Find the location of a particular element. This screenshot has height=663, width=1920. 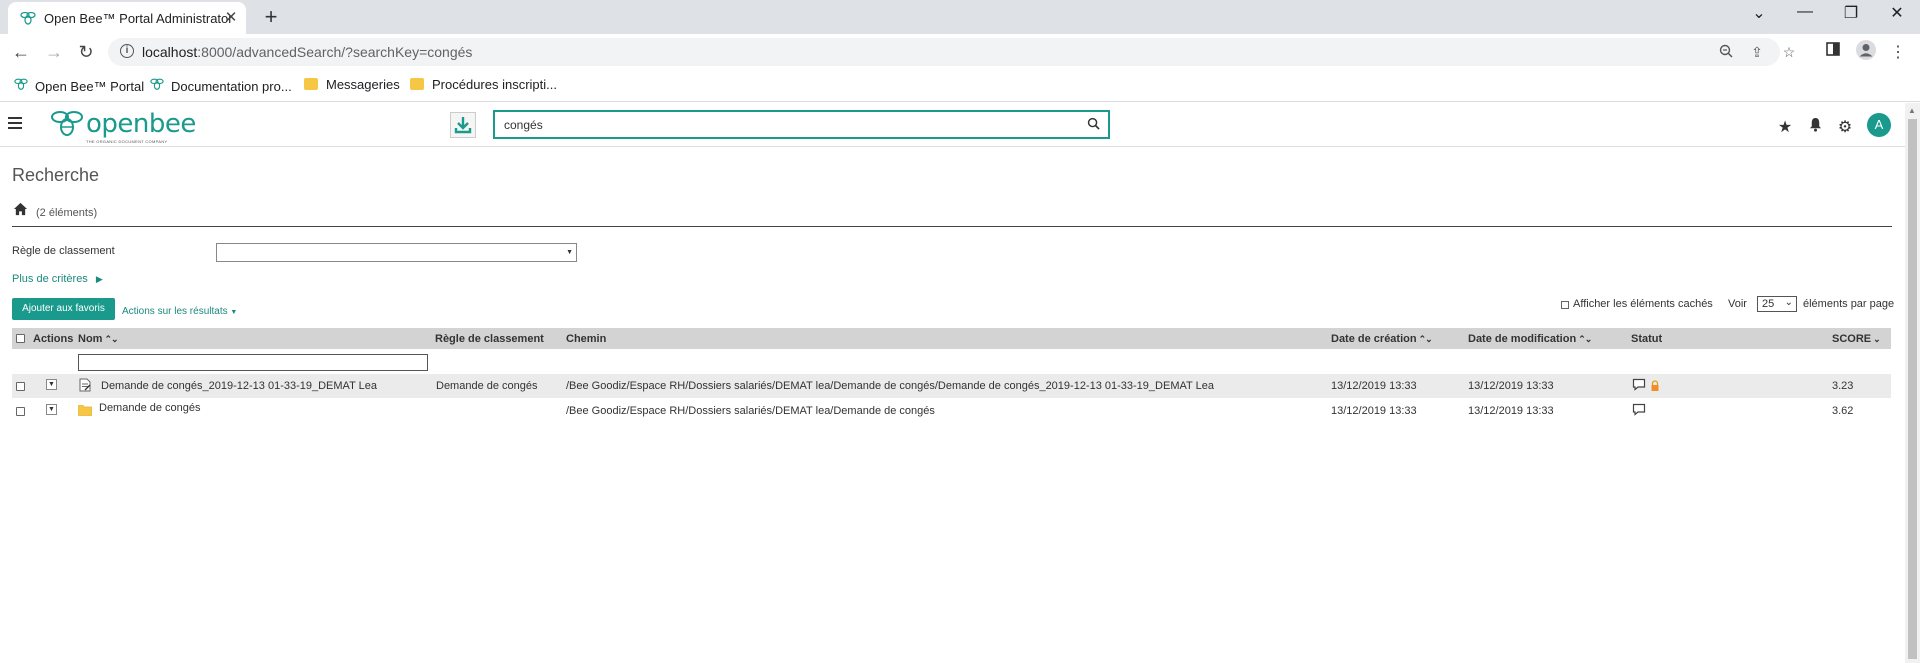

scrollbar-thumb is located at coordinates (1912, 389).